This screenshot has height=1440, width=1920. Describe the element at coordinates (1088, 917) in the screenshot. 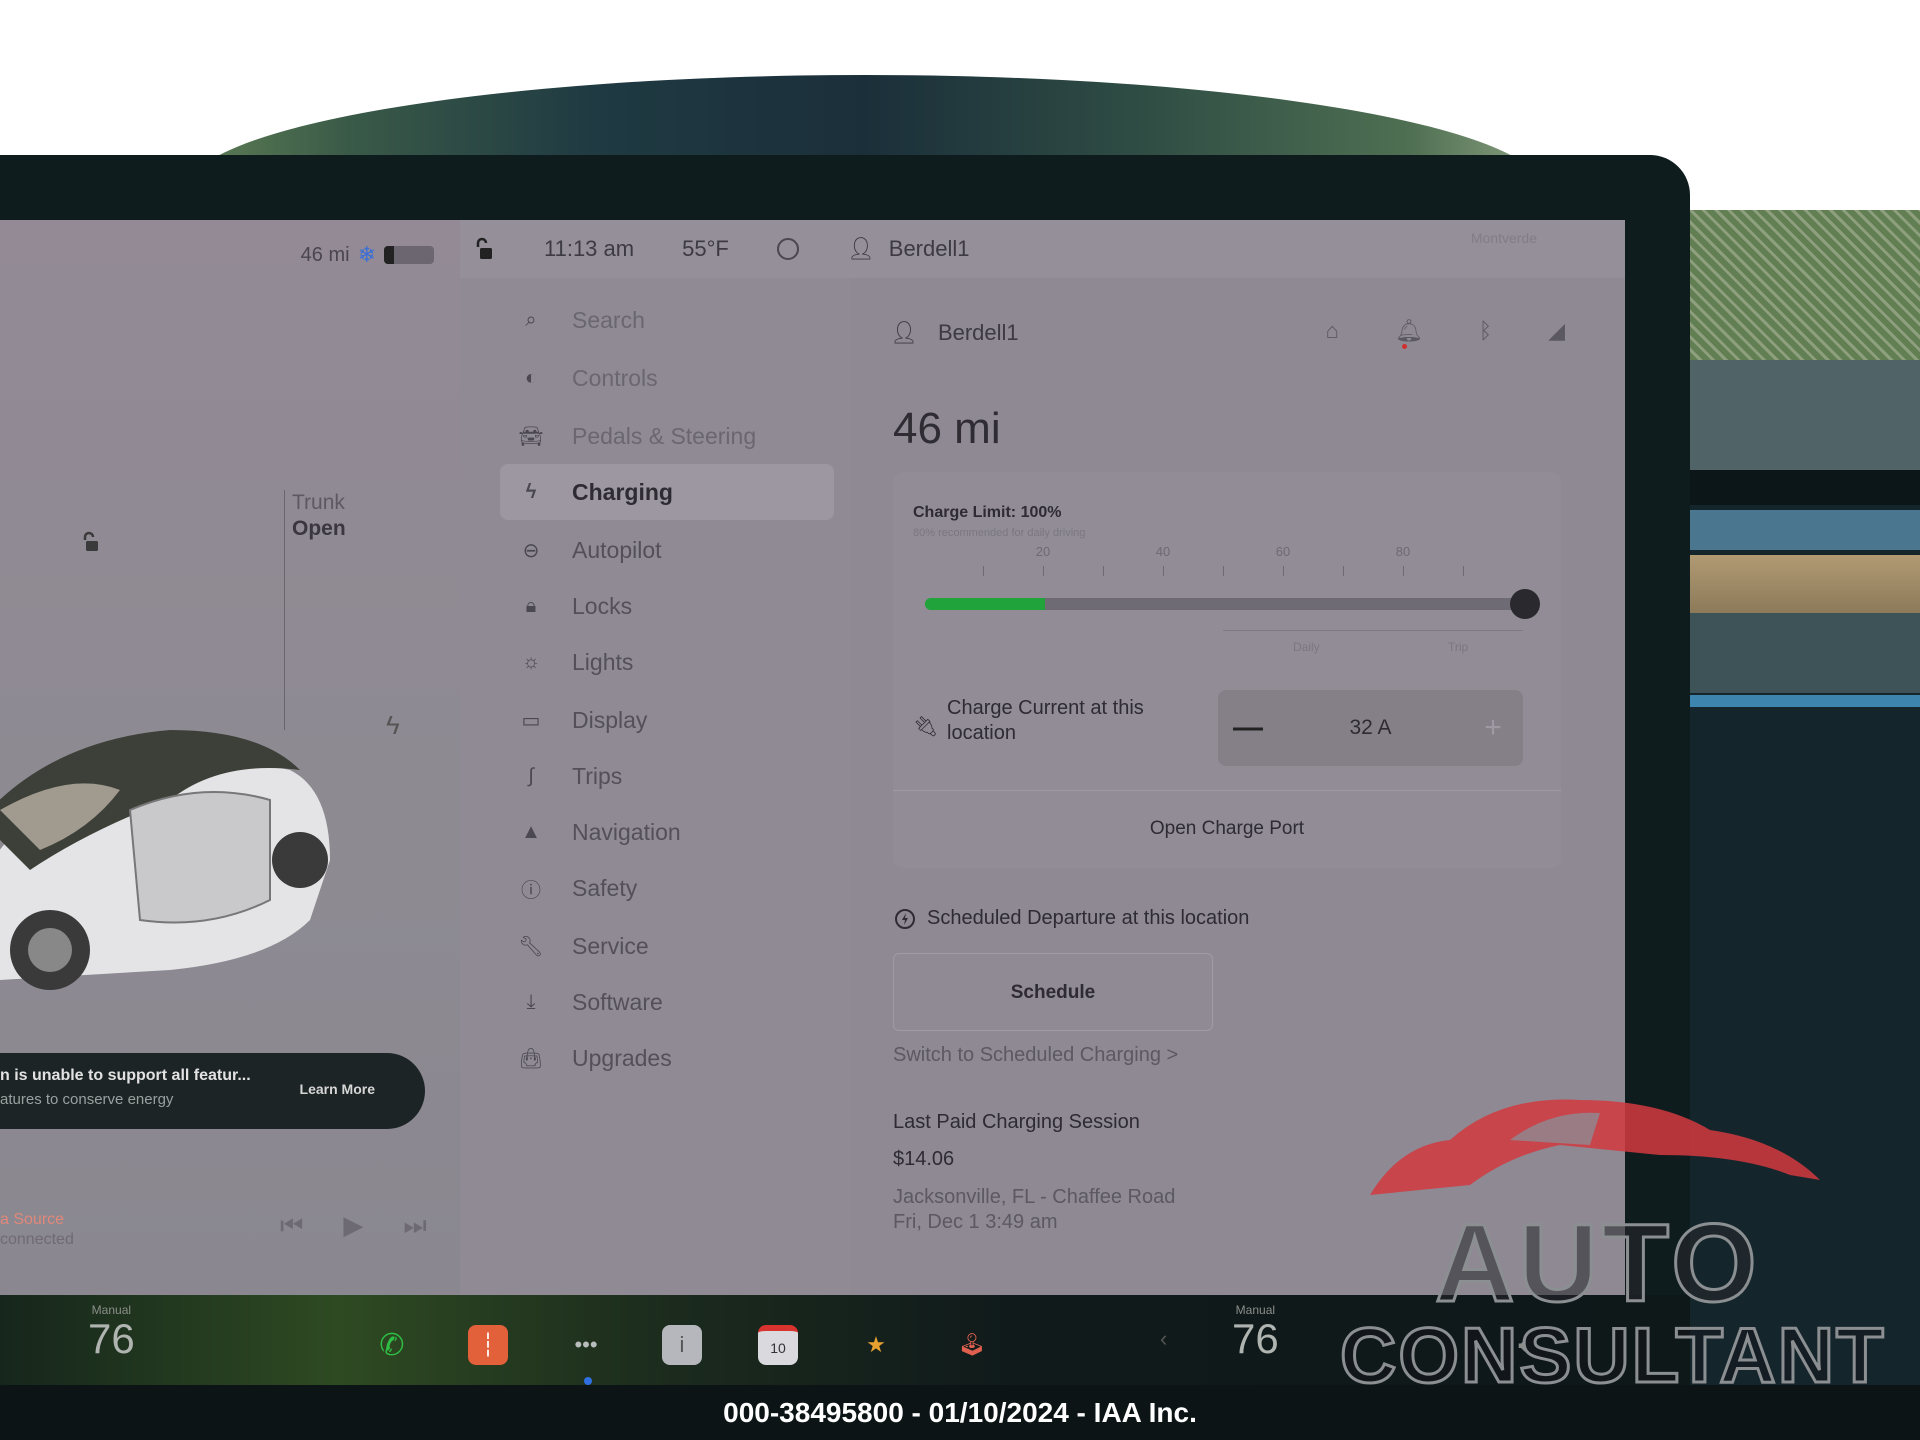

I see `scheduled-departure-label: Scheduled Departure at this location` at that location.